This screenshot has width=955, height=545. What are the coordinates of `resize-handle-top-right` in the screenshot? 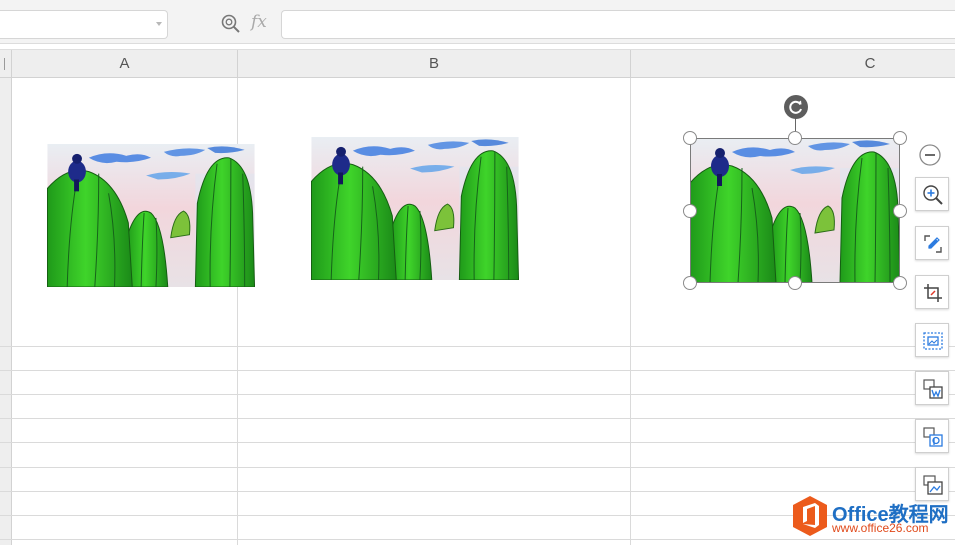 It's located at (900, 138).